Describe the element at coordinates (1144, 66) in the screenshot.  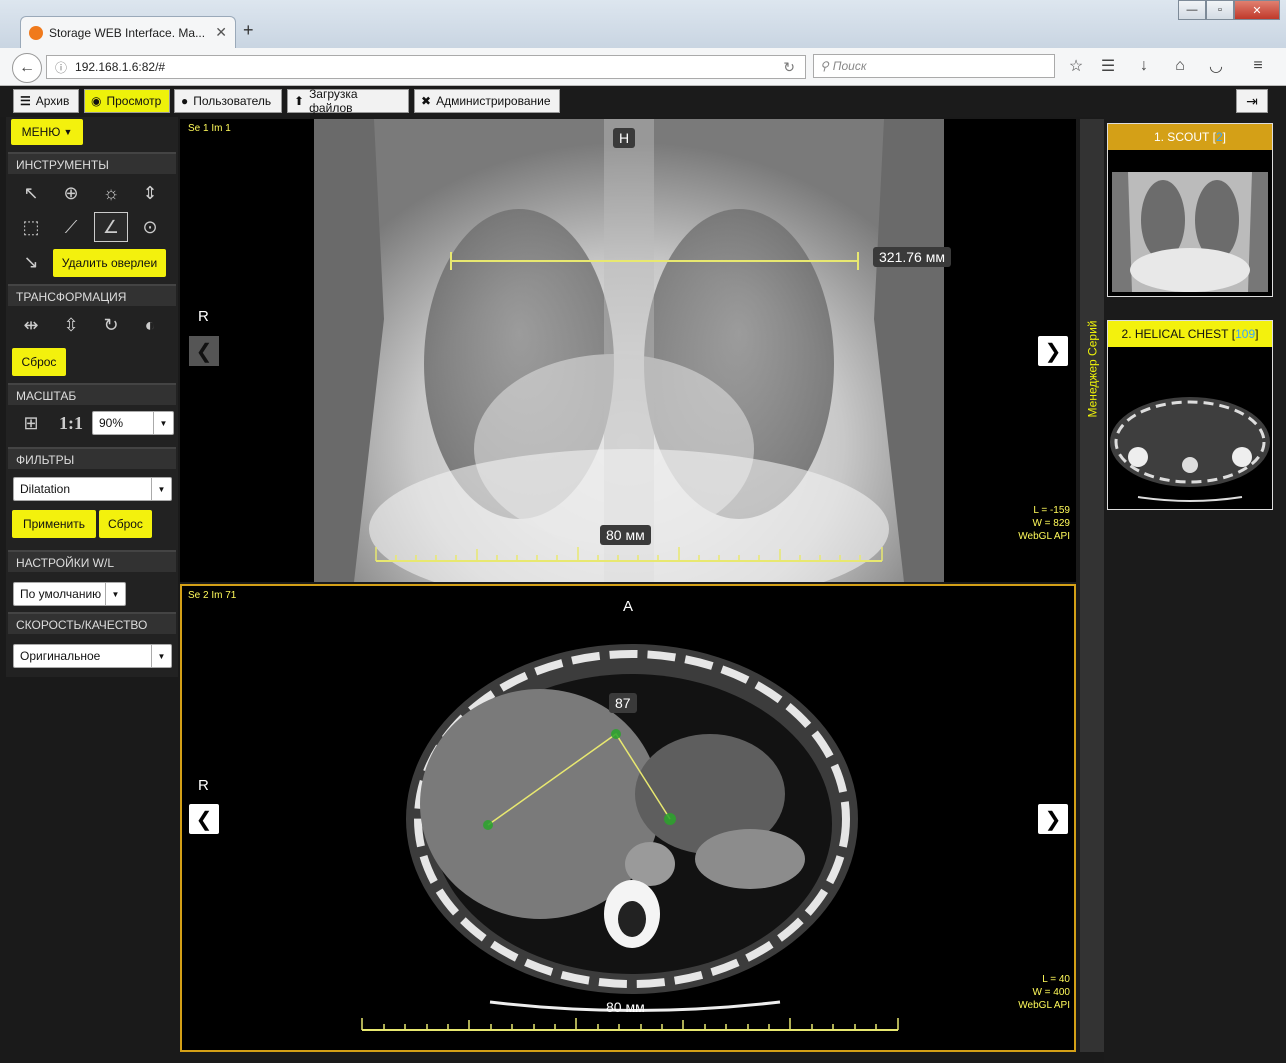
I see `download-icon: ↓` at that location.